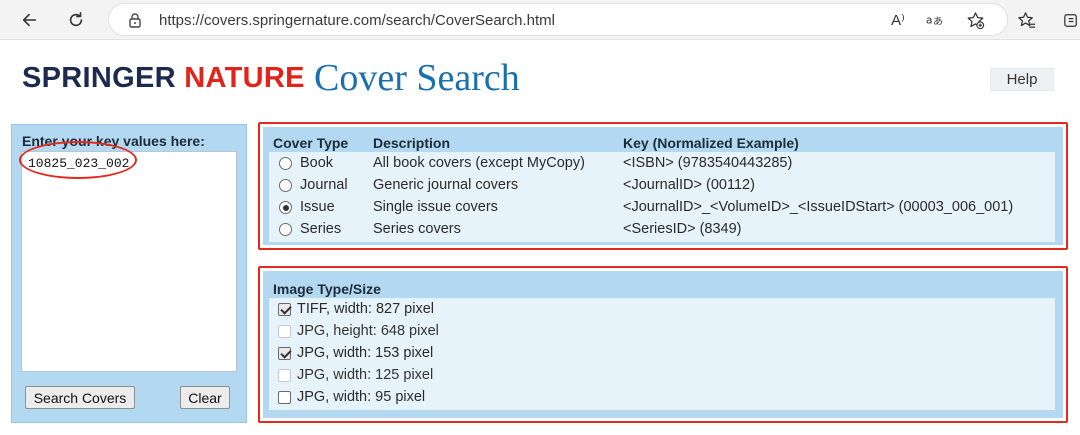  Describe the element at coordinates (311, 143) in the screenshot. I see `cover-type-header: Cover Type` at that location.